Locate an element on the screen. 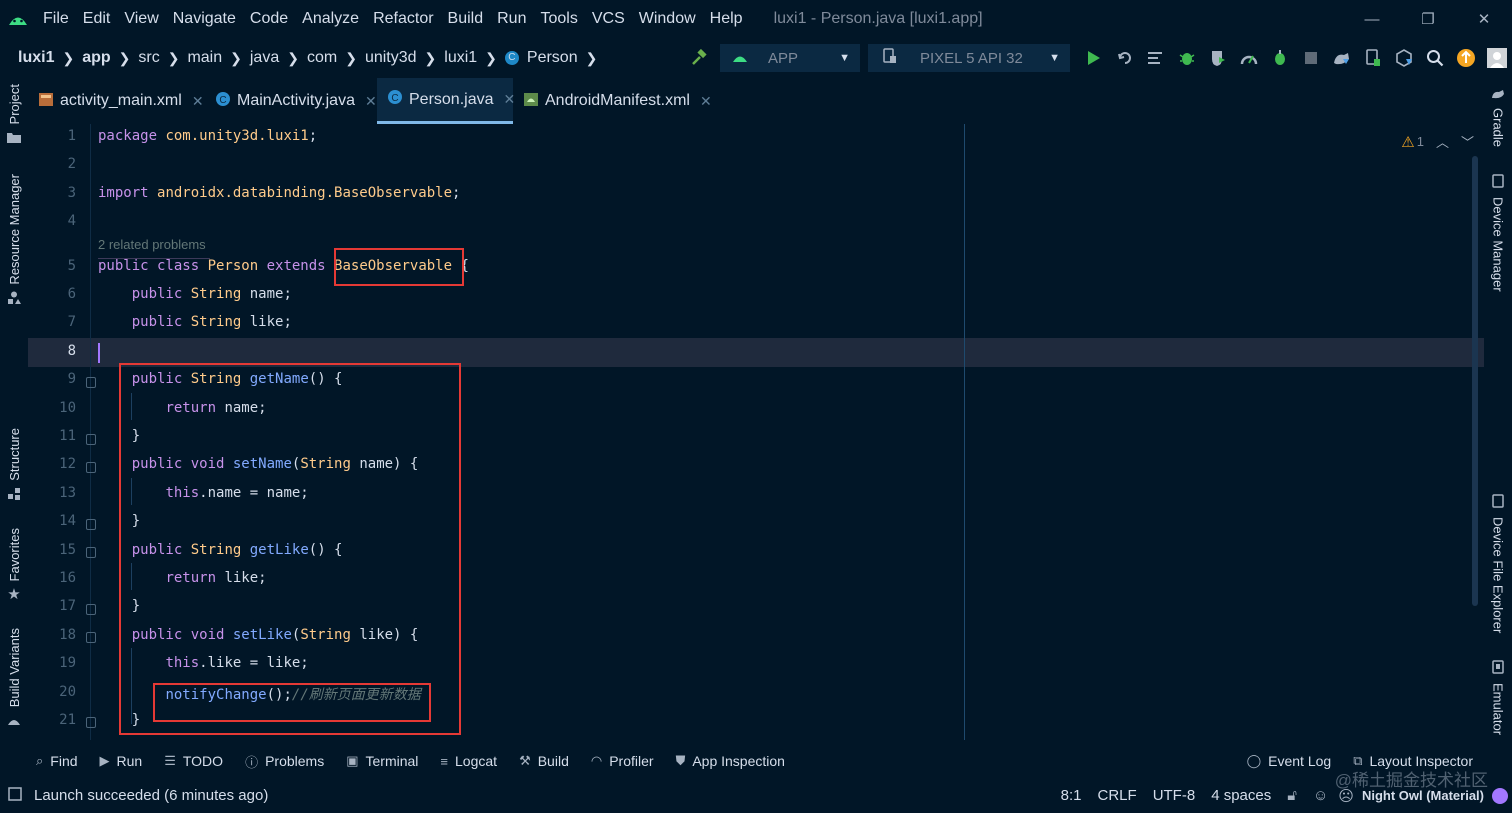  code-line: package com.unity3d.luxi1; is located at coordinates (207, 136).